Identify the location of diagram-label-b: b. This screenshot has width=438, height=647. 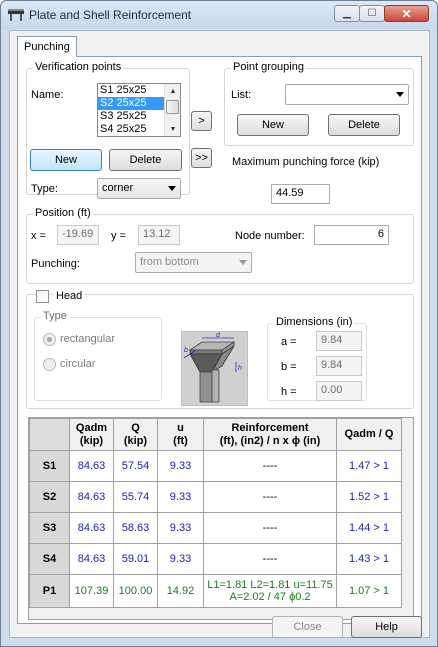
(186, 350).